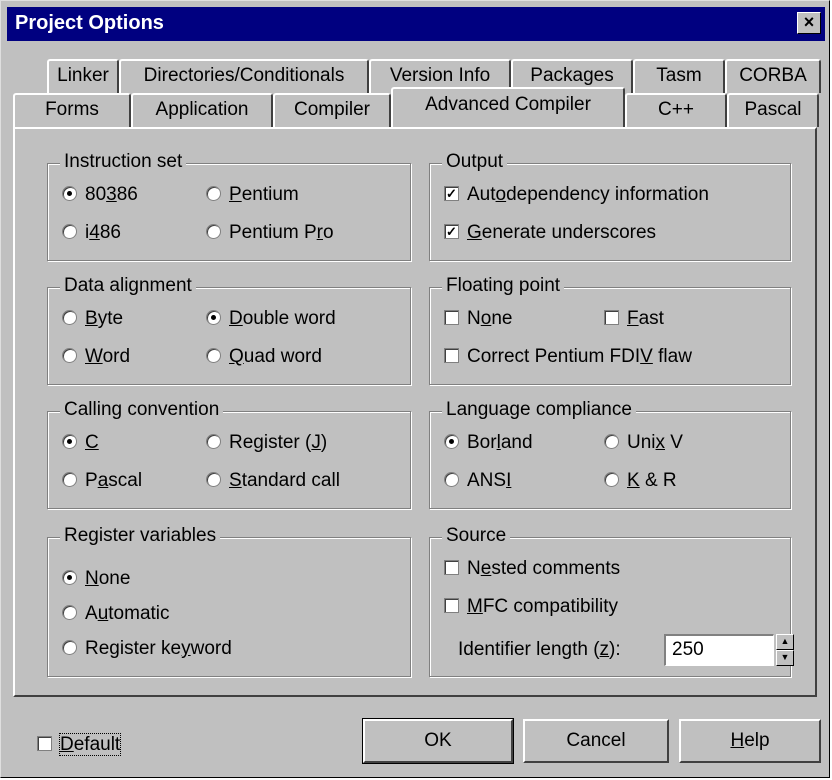 The height and width of the screenshot is (780, 832). Describe the element at coordinates (416, 24) in the screenshot. I see `title-bar: Project Options ×` at that location.